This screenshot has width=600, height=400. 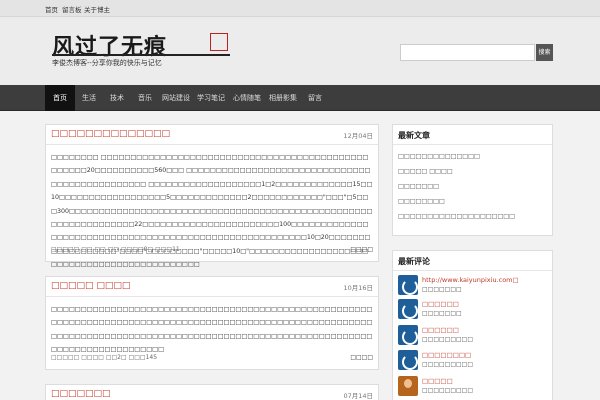 What do you see at coordinates (141, 55) in the screenshot?
I see `logo-underline` at bounding box center [141, 55].